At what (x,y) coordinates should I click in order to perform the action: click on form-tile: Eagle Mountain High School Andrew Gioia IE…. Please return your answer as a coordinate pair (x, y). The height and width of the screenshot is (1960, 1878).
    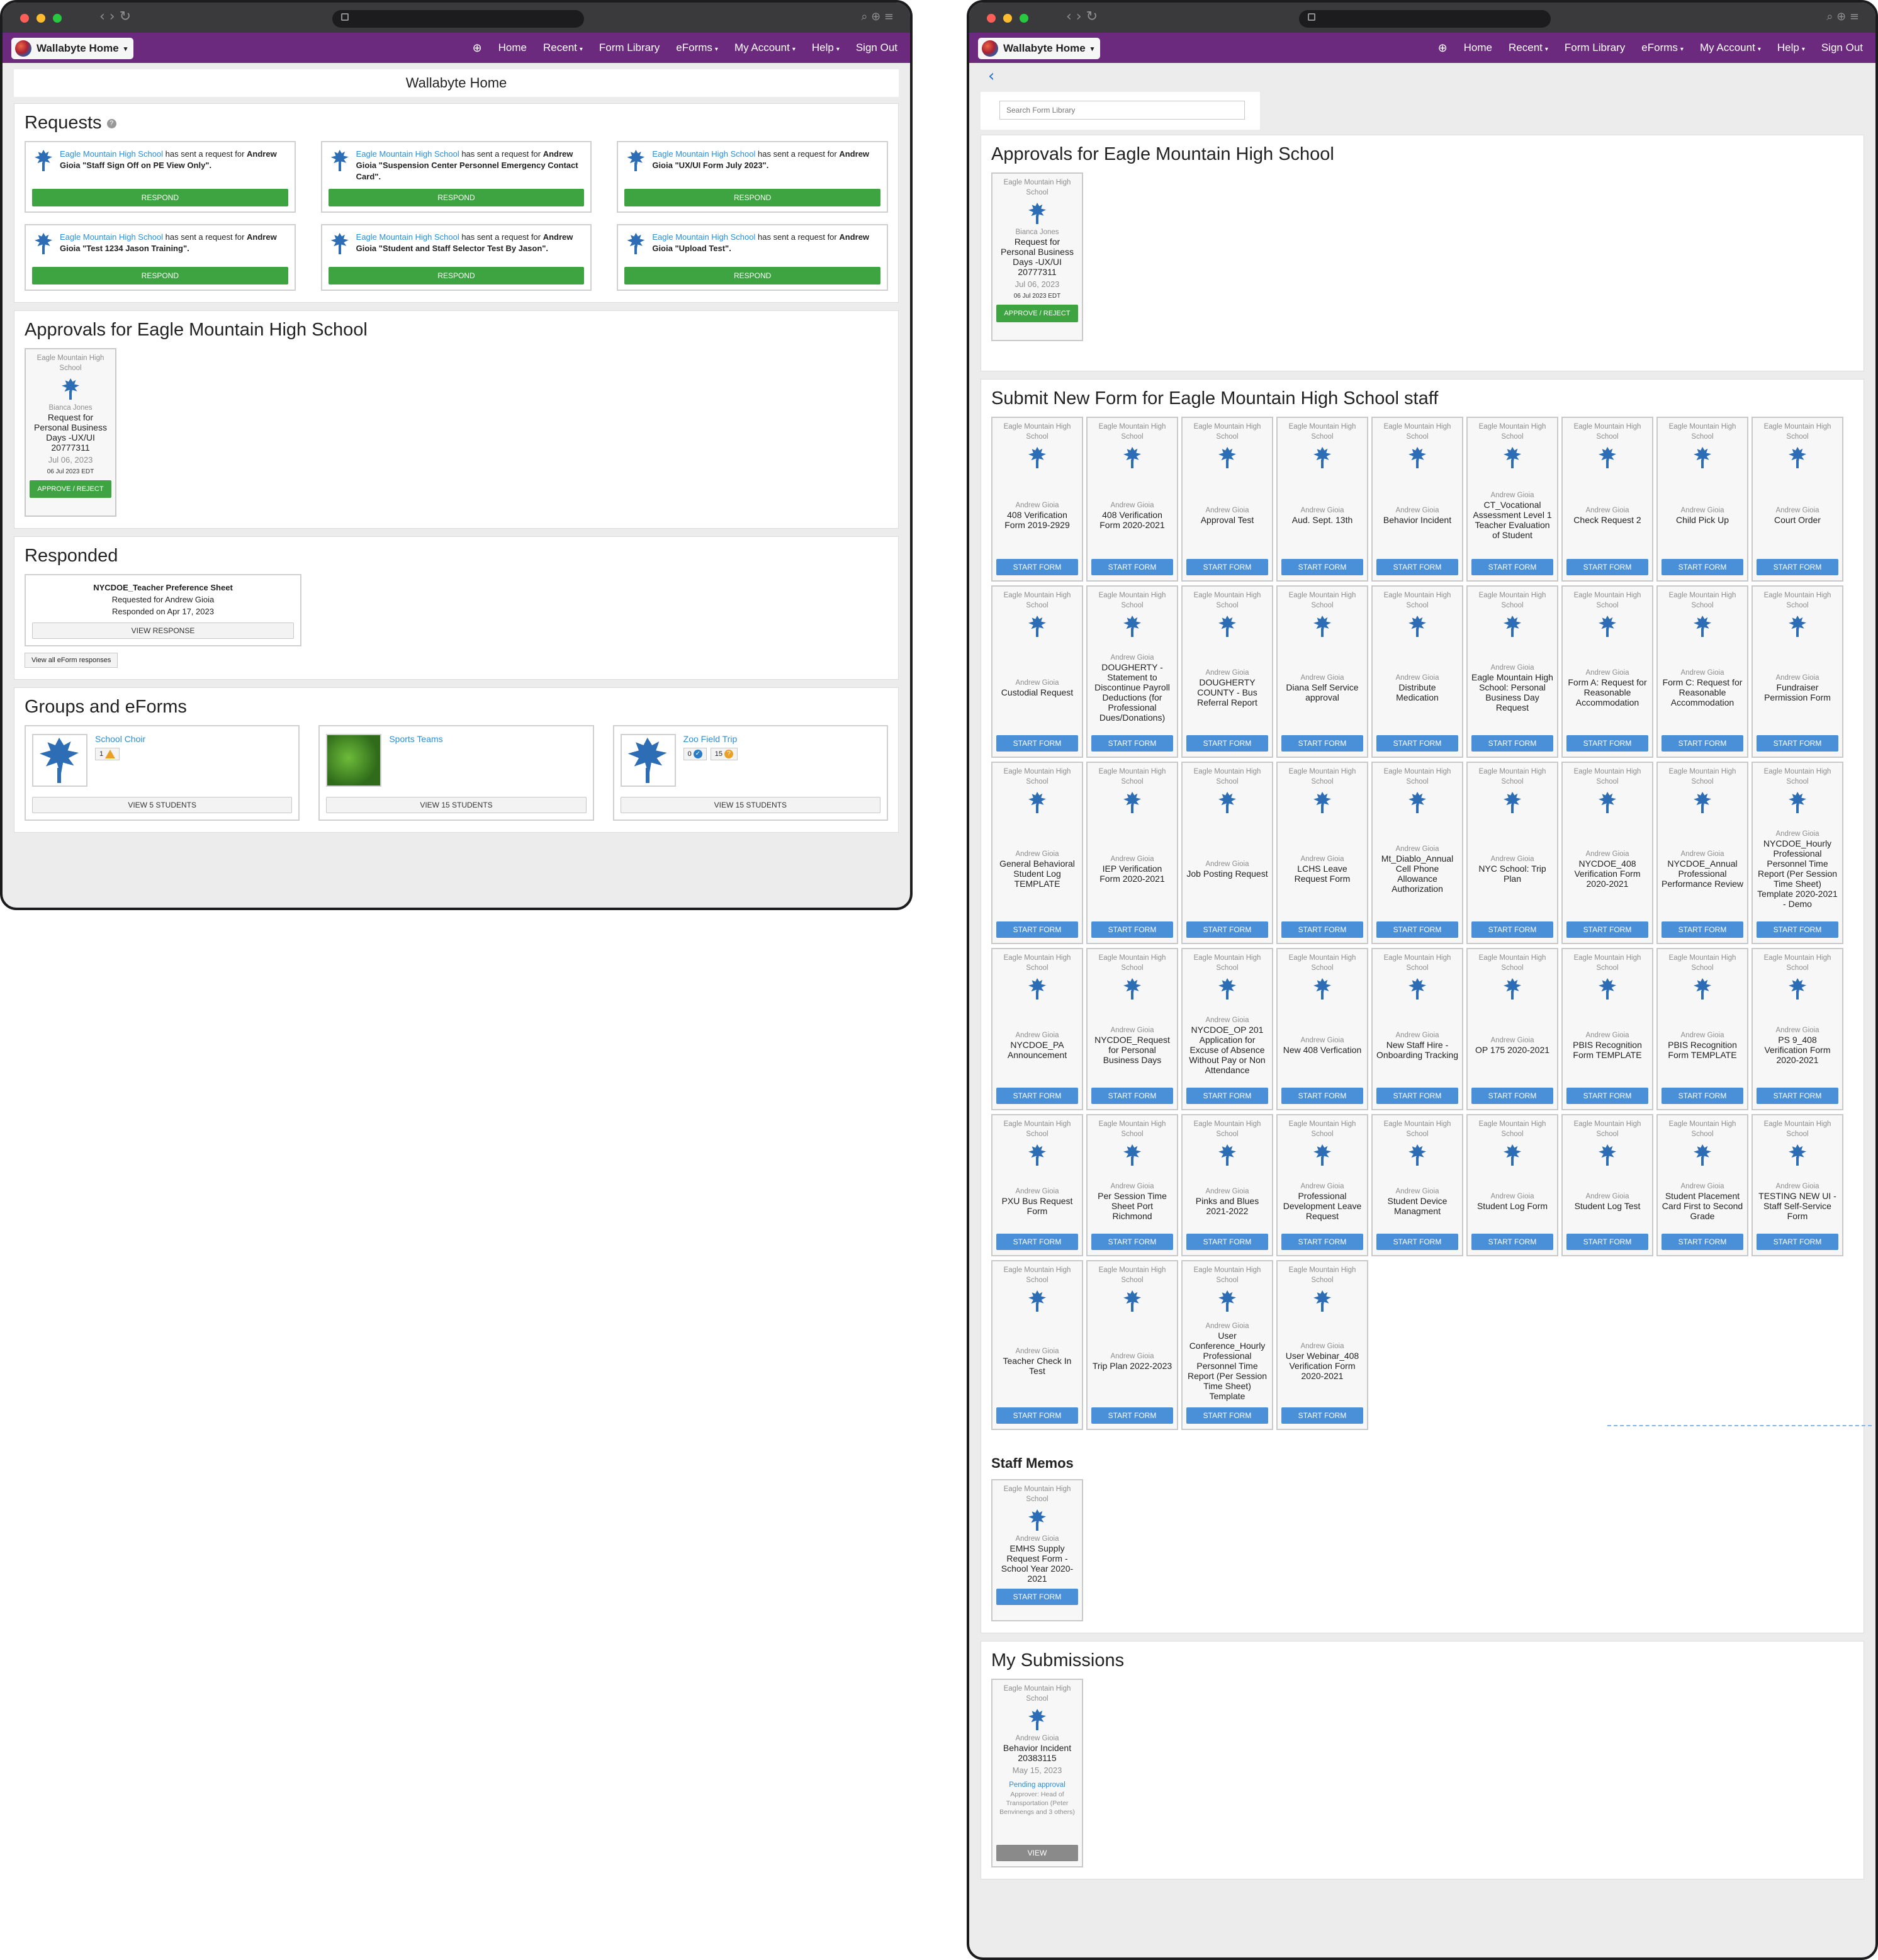
    Looking at the image, I should click on (1132, 853).